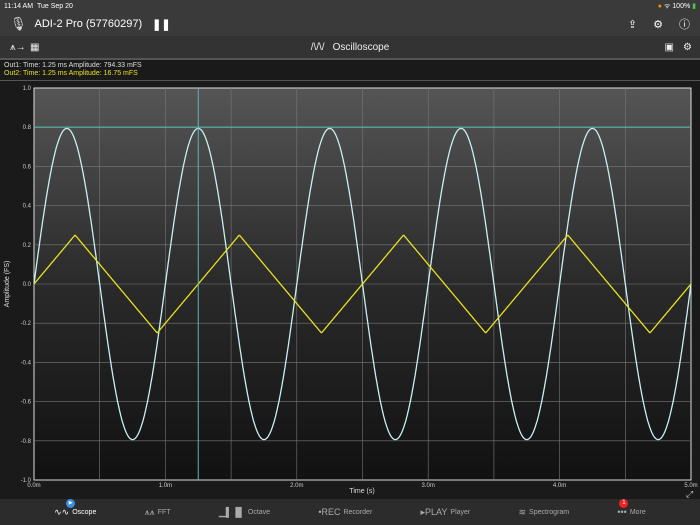 This screenshot has height=525, width=700. Describe the element at coordinates (27, 128) in the screenshot. I see `y-tick-label: 0.8` at that location.